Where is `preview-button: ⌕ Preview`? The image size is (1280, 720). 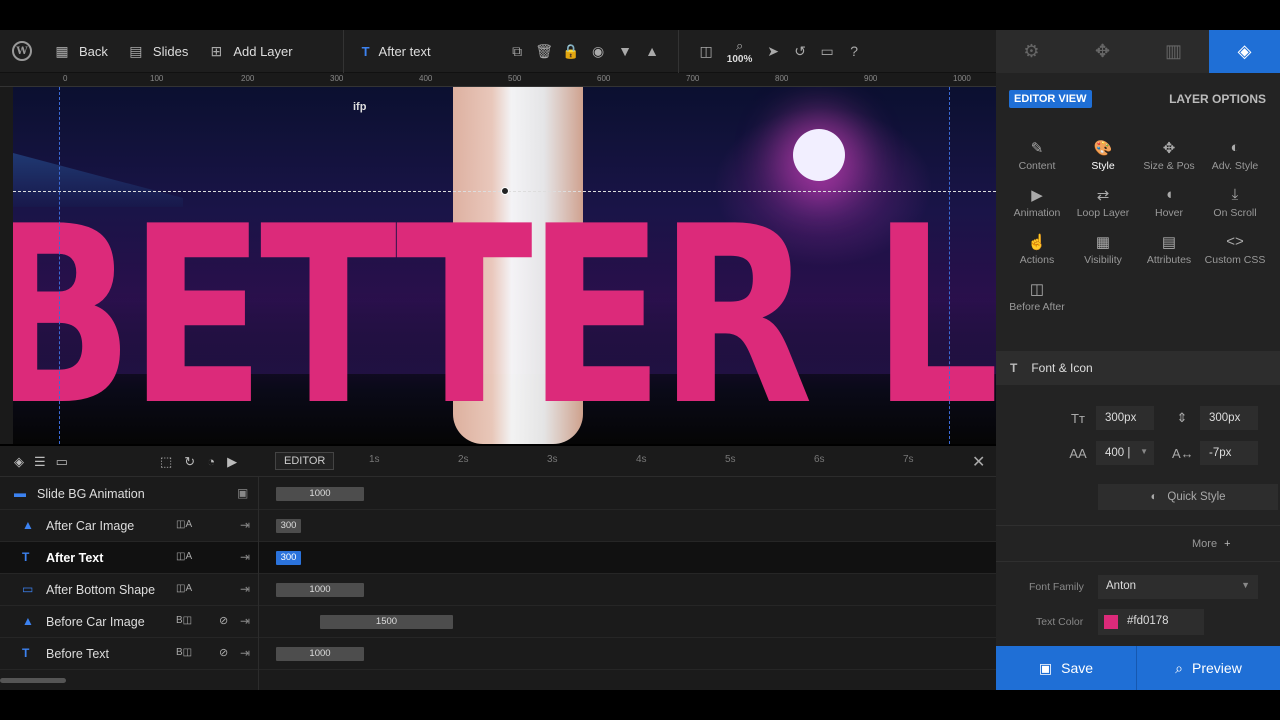 preview-button: ⌕ Preview is located at coordinates (1208, 668).